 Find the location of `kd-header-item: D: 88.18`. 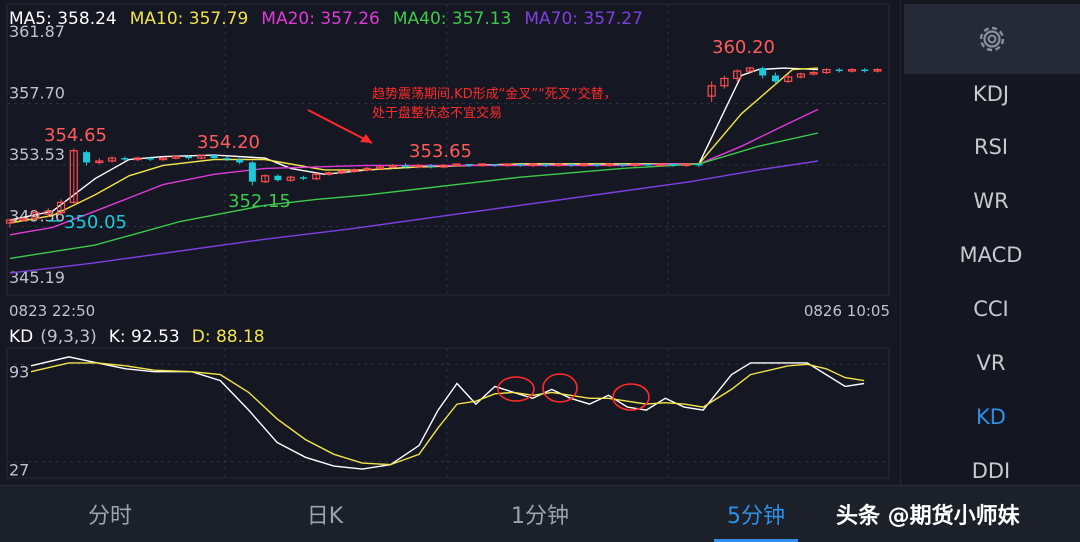

kd-header-item: D: 88.18 is located at coordinates (228, 337).